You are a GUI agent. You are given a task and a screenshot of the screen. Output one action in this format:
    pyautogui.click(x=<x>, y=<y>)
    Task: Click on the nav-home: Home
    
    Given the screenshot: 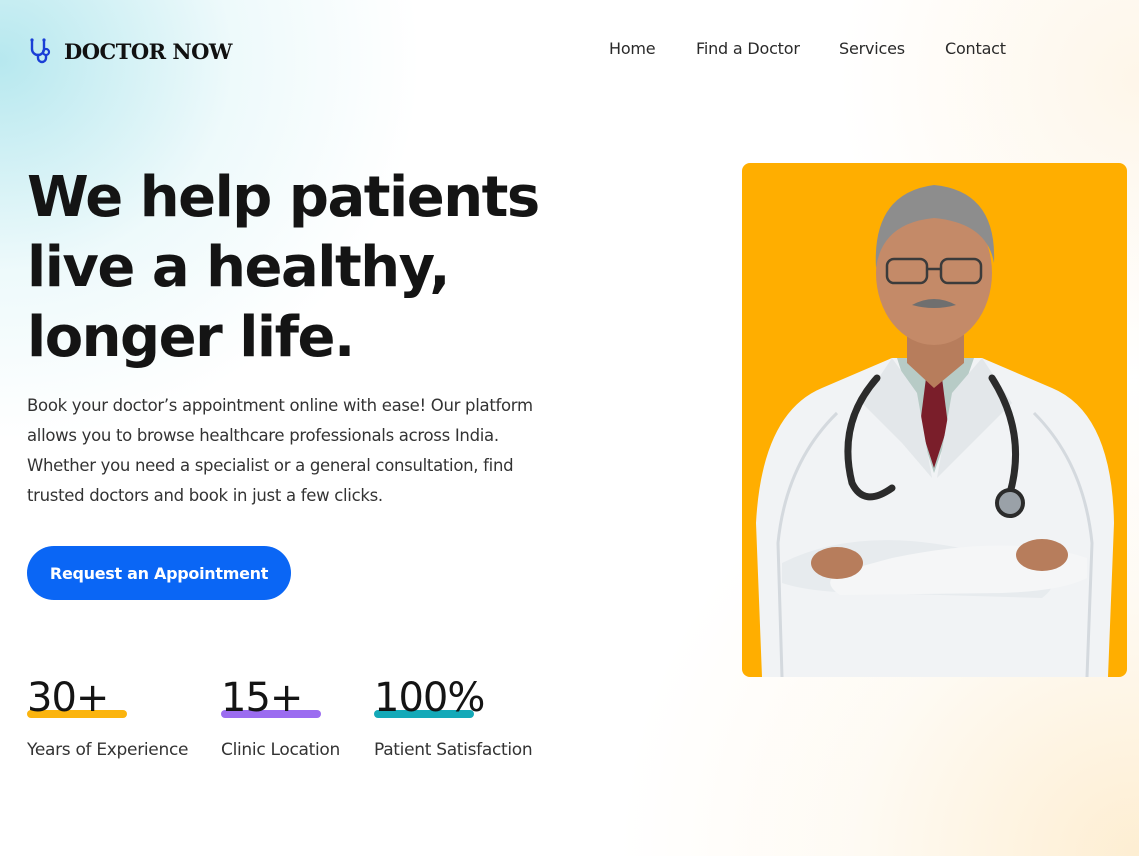 What is the action you would take?
    pyautogui.click(x=632, y=48)
    